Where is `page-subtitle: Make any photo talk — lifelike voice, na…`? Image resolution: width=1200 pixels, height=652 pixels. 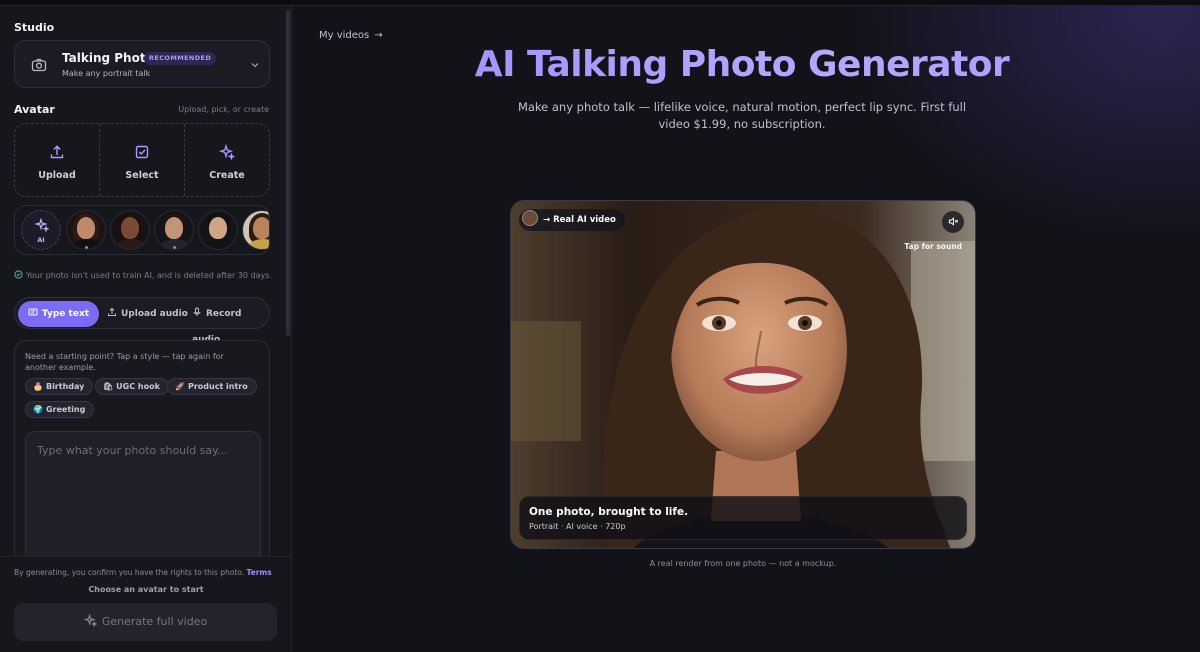
page-subtitle: Make any photo talk — lifelike voice, na… is located at coordinates (742, 115).